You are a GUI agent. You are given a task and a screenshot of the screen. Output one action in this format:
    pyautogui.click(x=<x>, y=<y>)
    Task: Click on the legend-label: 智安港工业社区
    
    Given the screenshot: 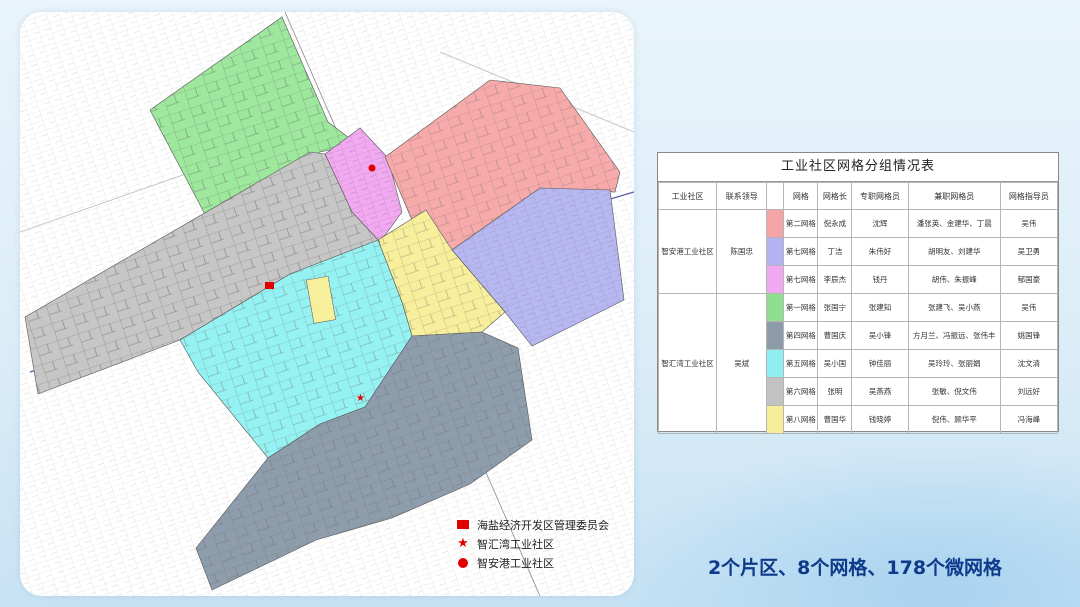 What is the action you would take?
    pyautogui.click(x=515, y=563)
    